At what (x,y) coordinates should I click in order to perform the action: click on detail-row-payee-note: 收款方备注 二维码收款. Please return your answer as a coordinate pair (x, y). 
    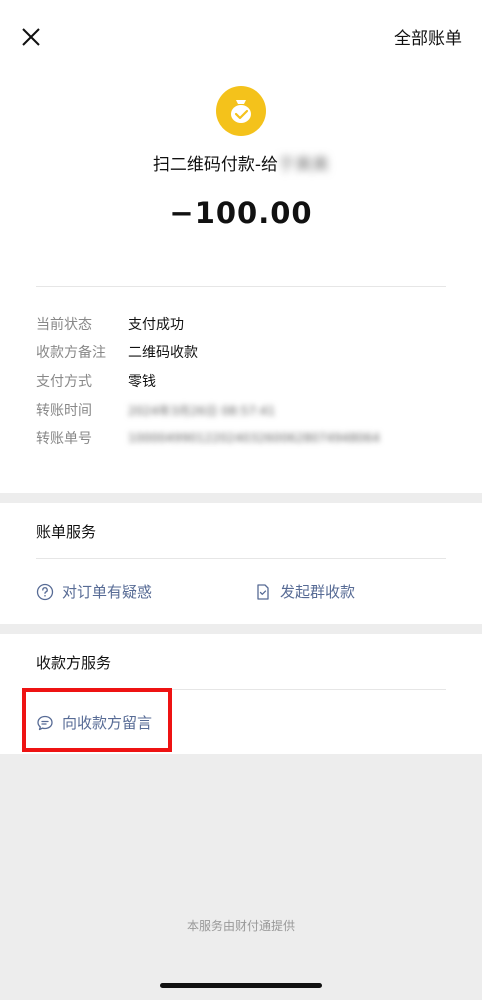
    Looking at the image, I should click on (117, 352).